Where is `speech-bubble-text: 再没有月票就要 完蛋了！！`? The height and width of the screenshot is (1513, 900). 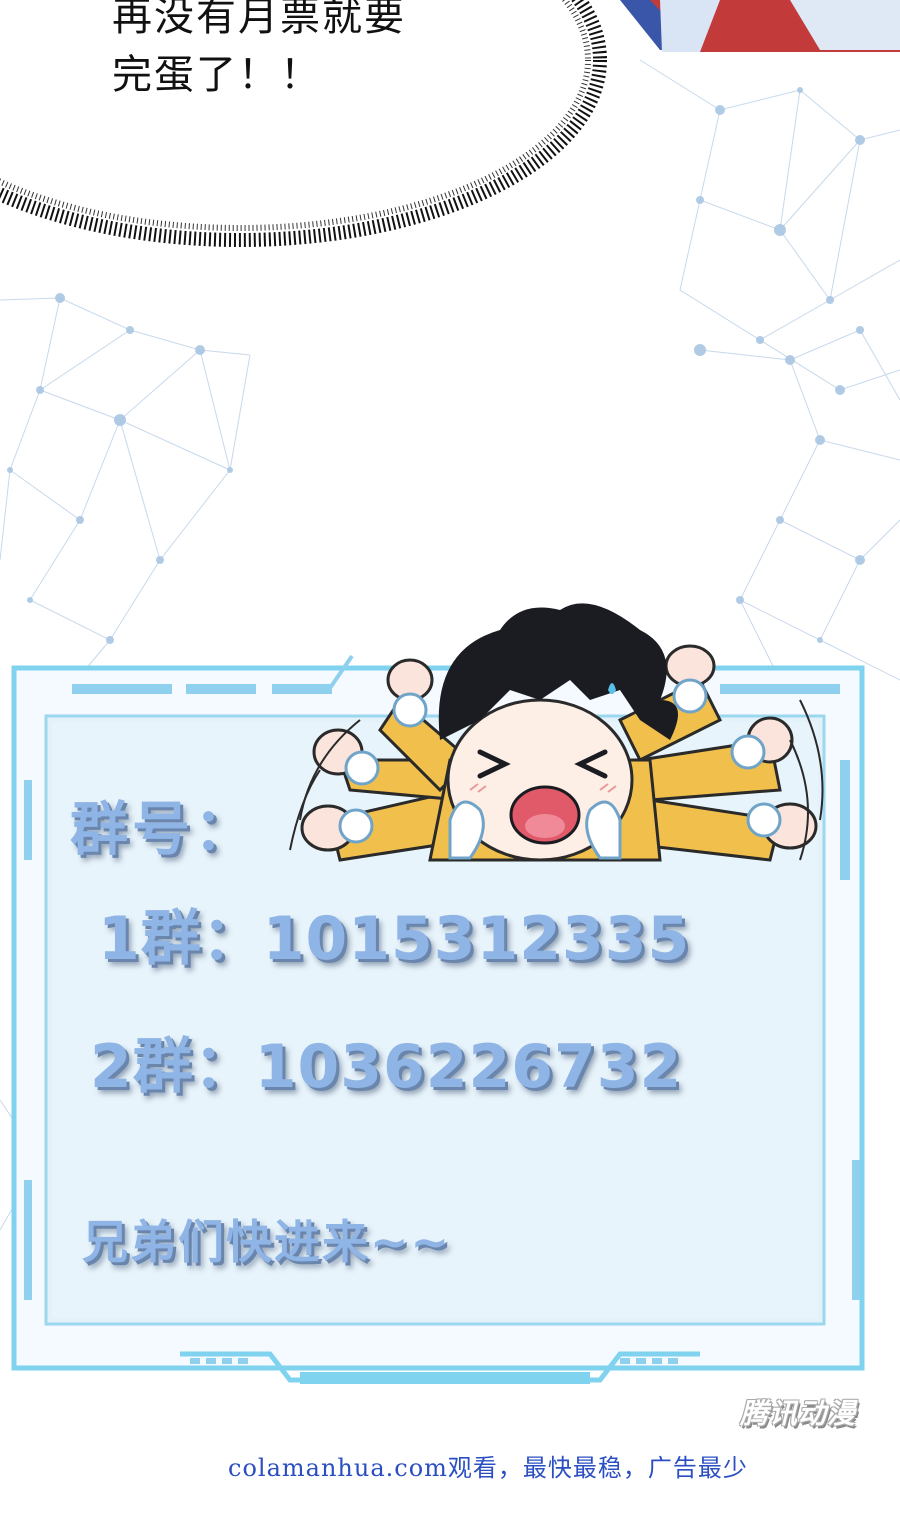
speech-bubble-text: 再没有月票就要 完蛋了！！ is located at coordinates (259, 52).